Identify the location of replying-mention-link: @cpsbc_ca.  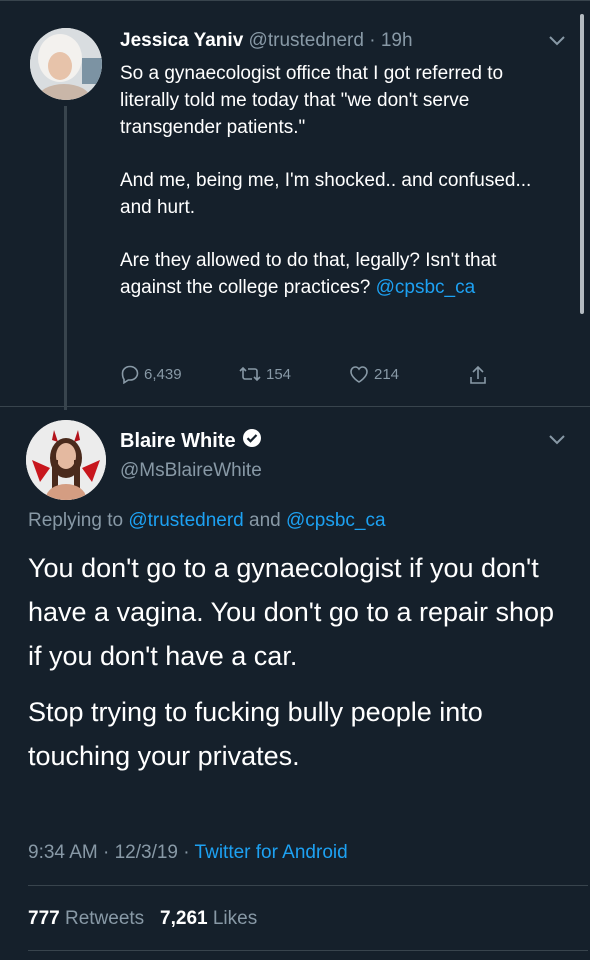
(336, 520).